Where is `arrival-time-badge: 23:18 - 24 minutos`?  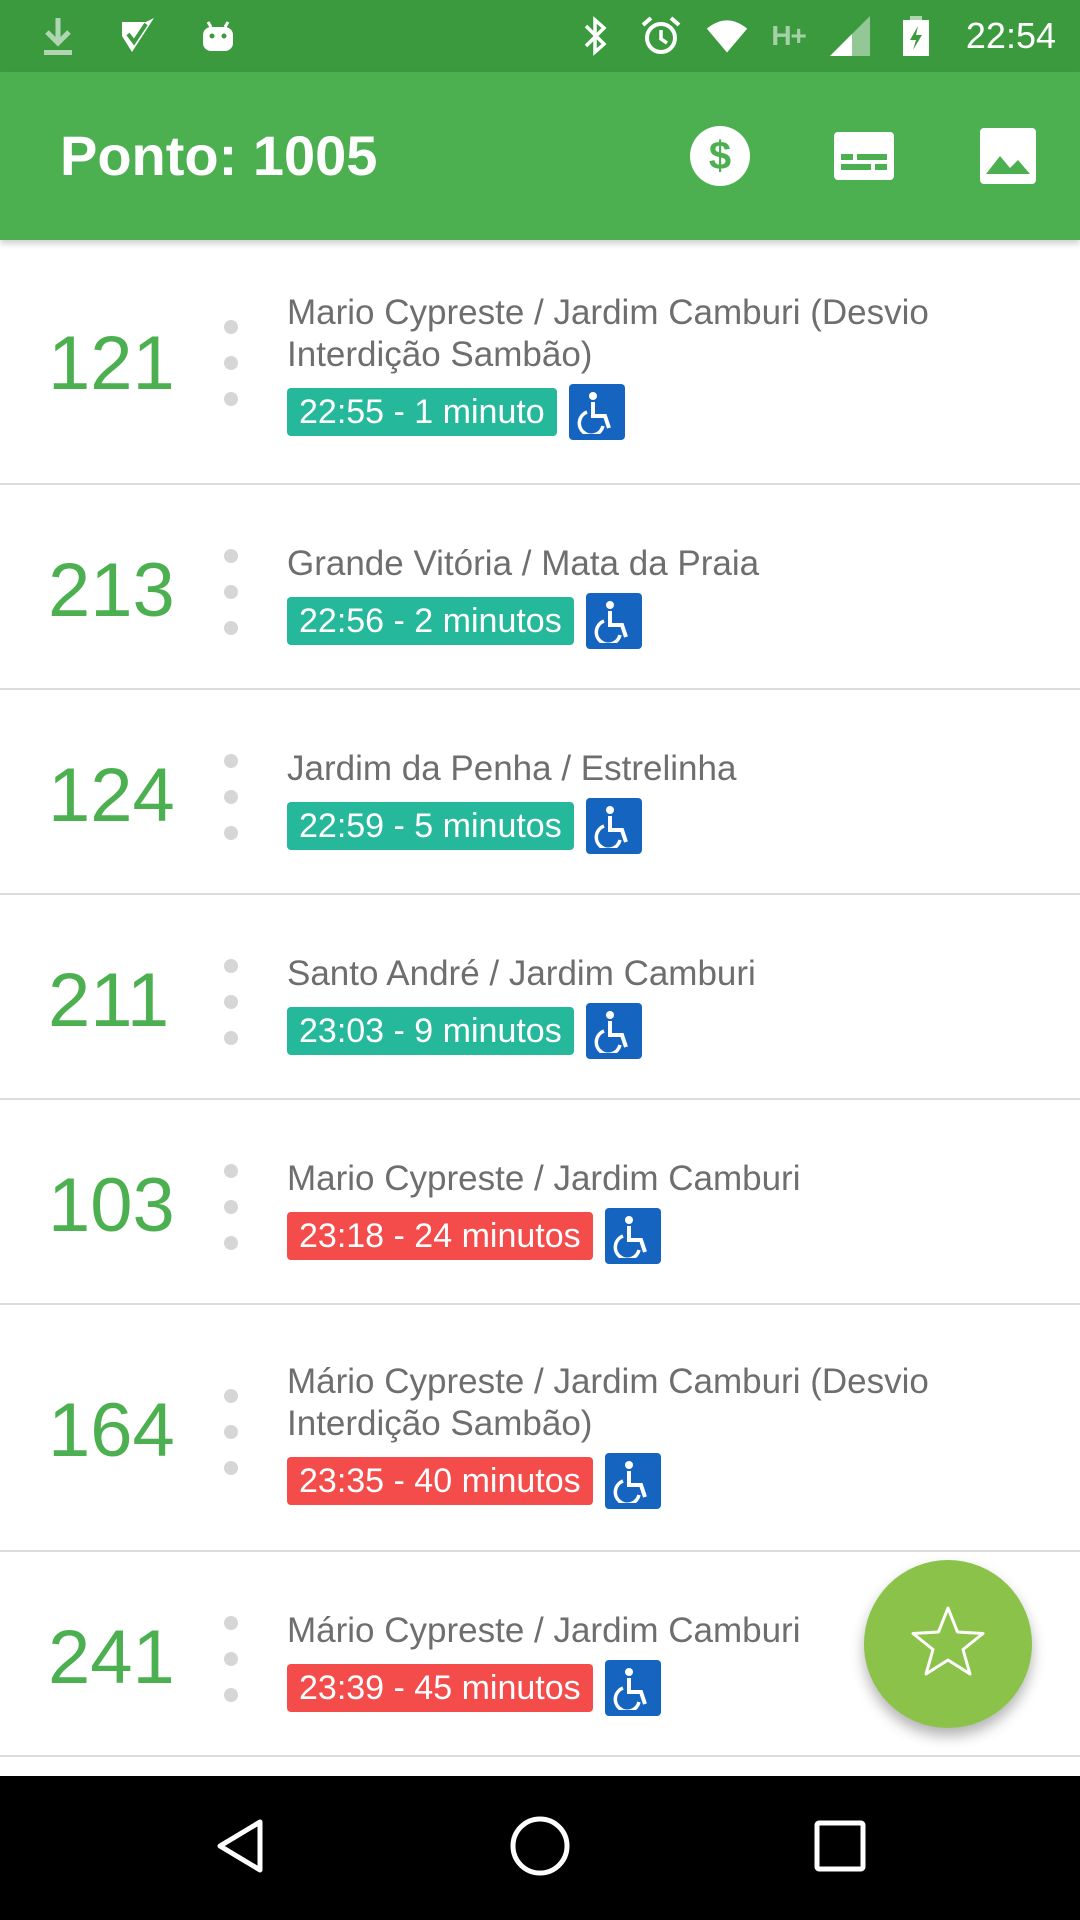 arrival-time-badge: 23:18 - 24 minutos is located at coordinates (440, 1236).